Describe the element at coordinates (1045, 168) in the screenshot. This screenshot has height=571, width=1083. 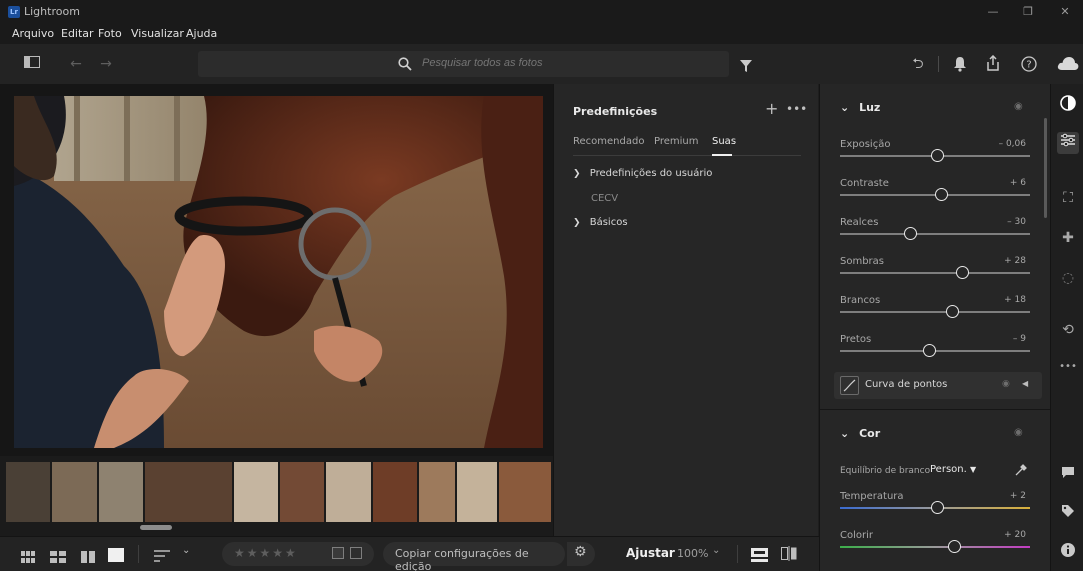
I see `edit-panel-scrollbar` at that location.